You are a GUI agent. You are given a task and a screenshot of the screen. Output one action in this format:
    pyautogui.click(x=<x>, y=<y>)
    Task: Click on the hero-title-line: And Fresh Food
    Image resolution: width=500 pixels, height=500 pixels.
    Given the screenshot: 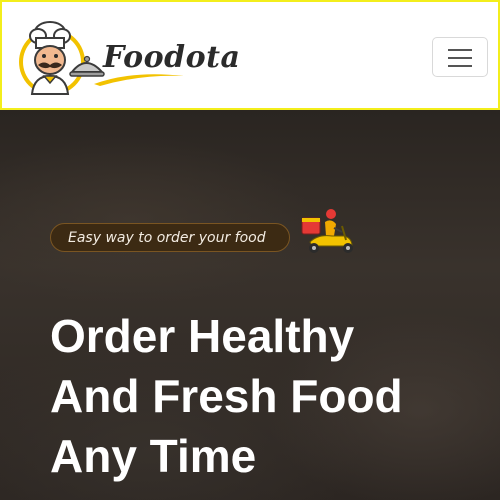 What is the action you would take?
    pyautogui.click(x=226, y=396)
    